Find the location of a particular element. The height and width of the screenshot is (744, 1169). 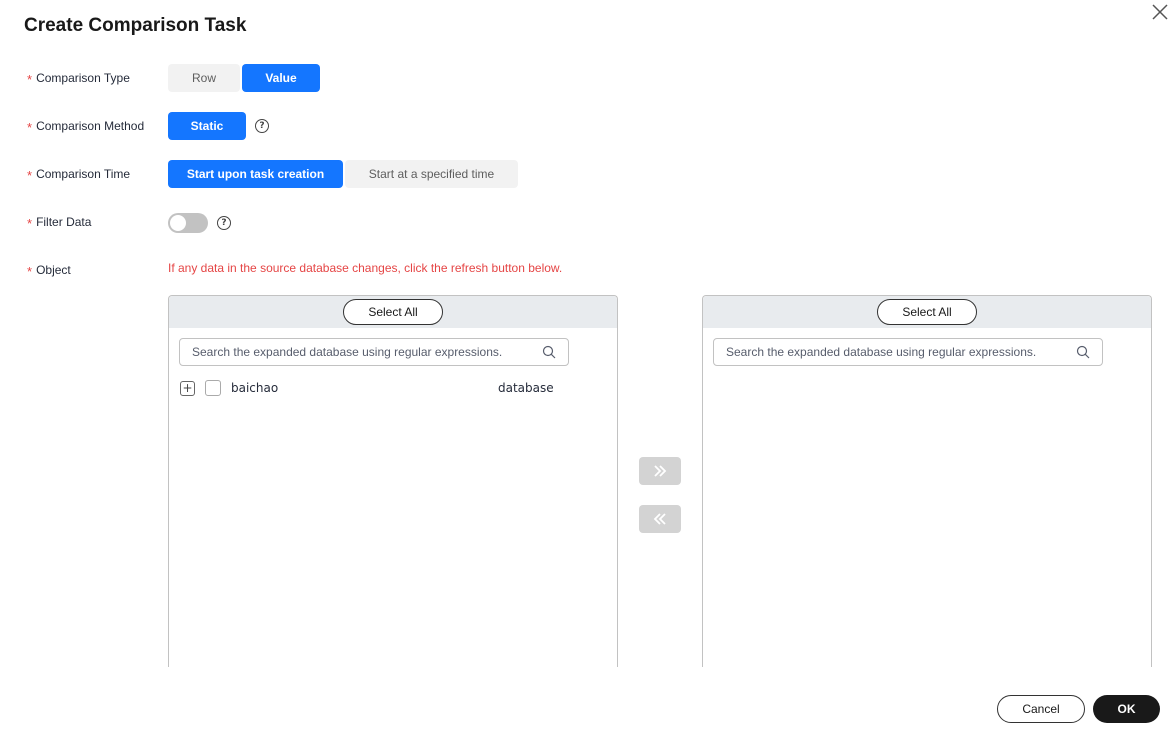

source-select-all-button: Select All is located at coordinates (393, 312).